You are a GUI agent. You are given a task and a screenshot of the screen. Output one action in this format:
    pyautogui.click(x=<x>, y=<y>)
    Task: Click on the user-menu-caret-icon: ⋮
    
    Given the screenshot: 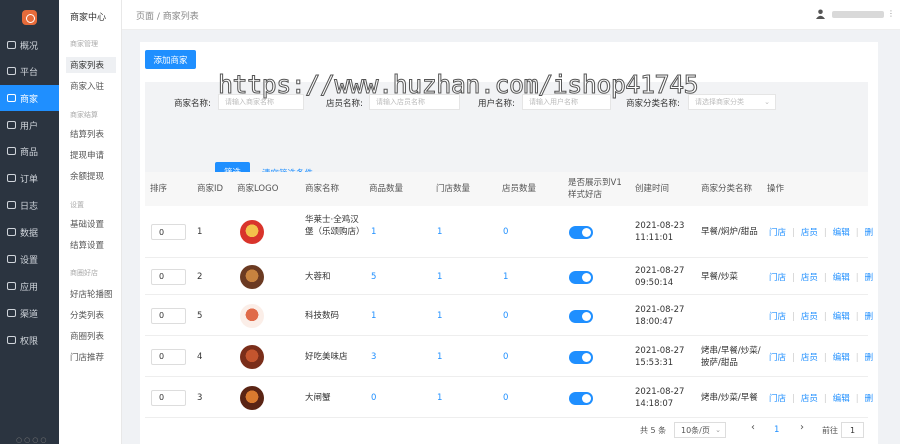 What is the action you would take?
    pyautogui.click(x=891, y=13)
    